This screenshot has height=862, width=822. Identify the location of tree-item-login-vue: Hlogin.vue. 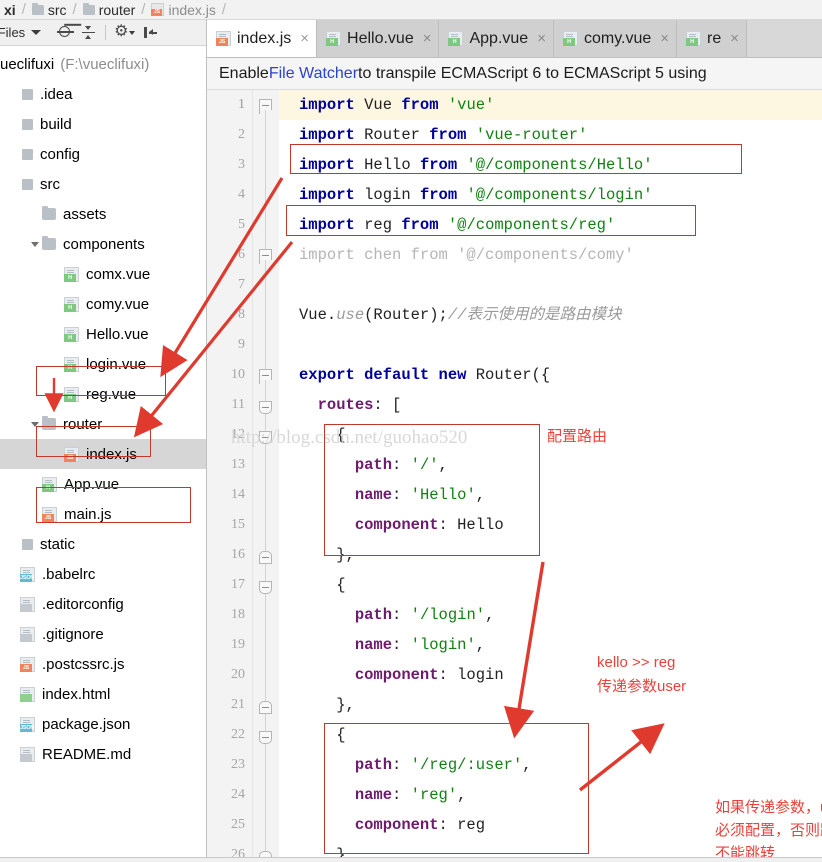
(103, 364).